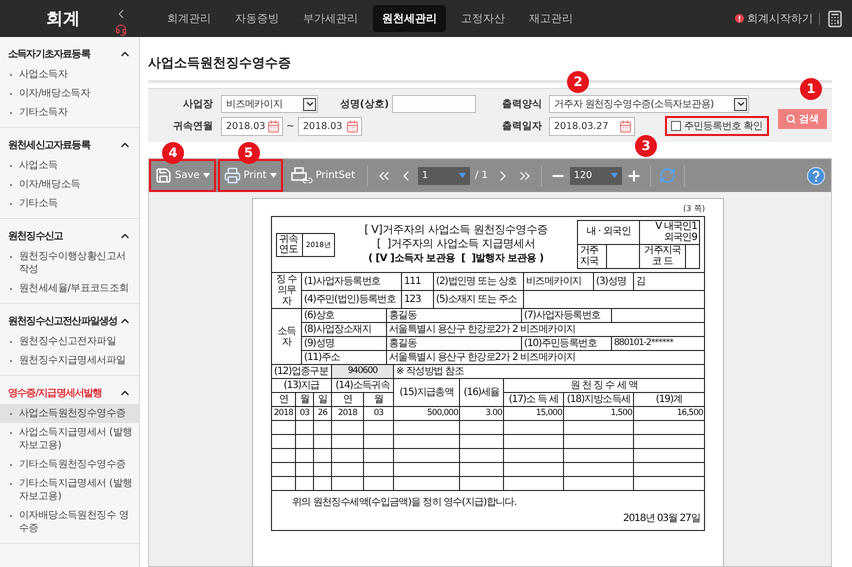 The height and width of the screenshot is (567, 852). I want to click on page-number-field: 1, so click(444, 175).